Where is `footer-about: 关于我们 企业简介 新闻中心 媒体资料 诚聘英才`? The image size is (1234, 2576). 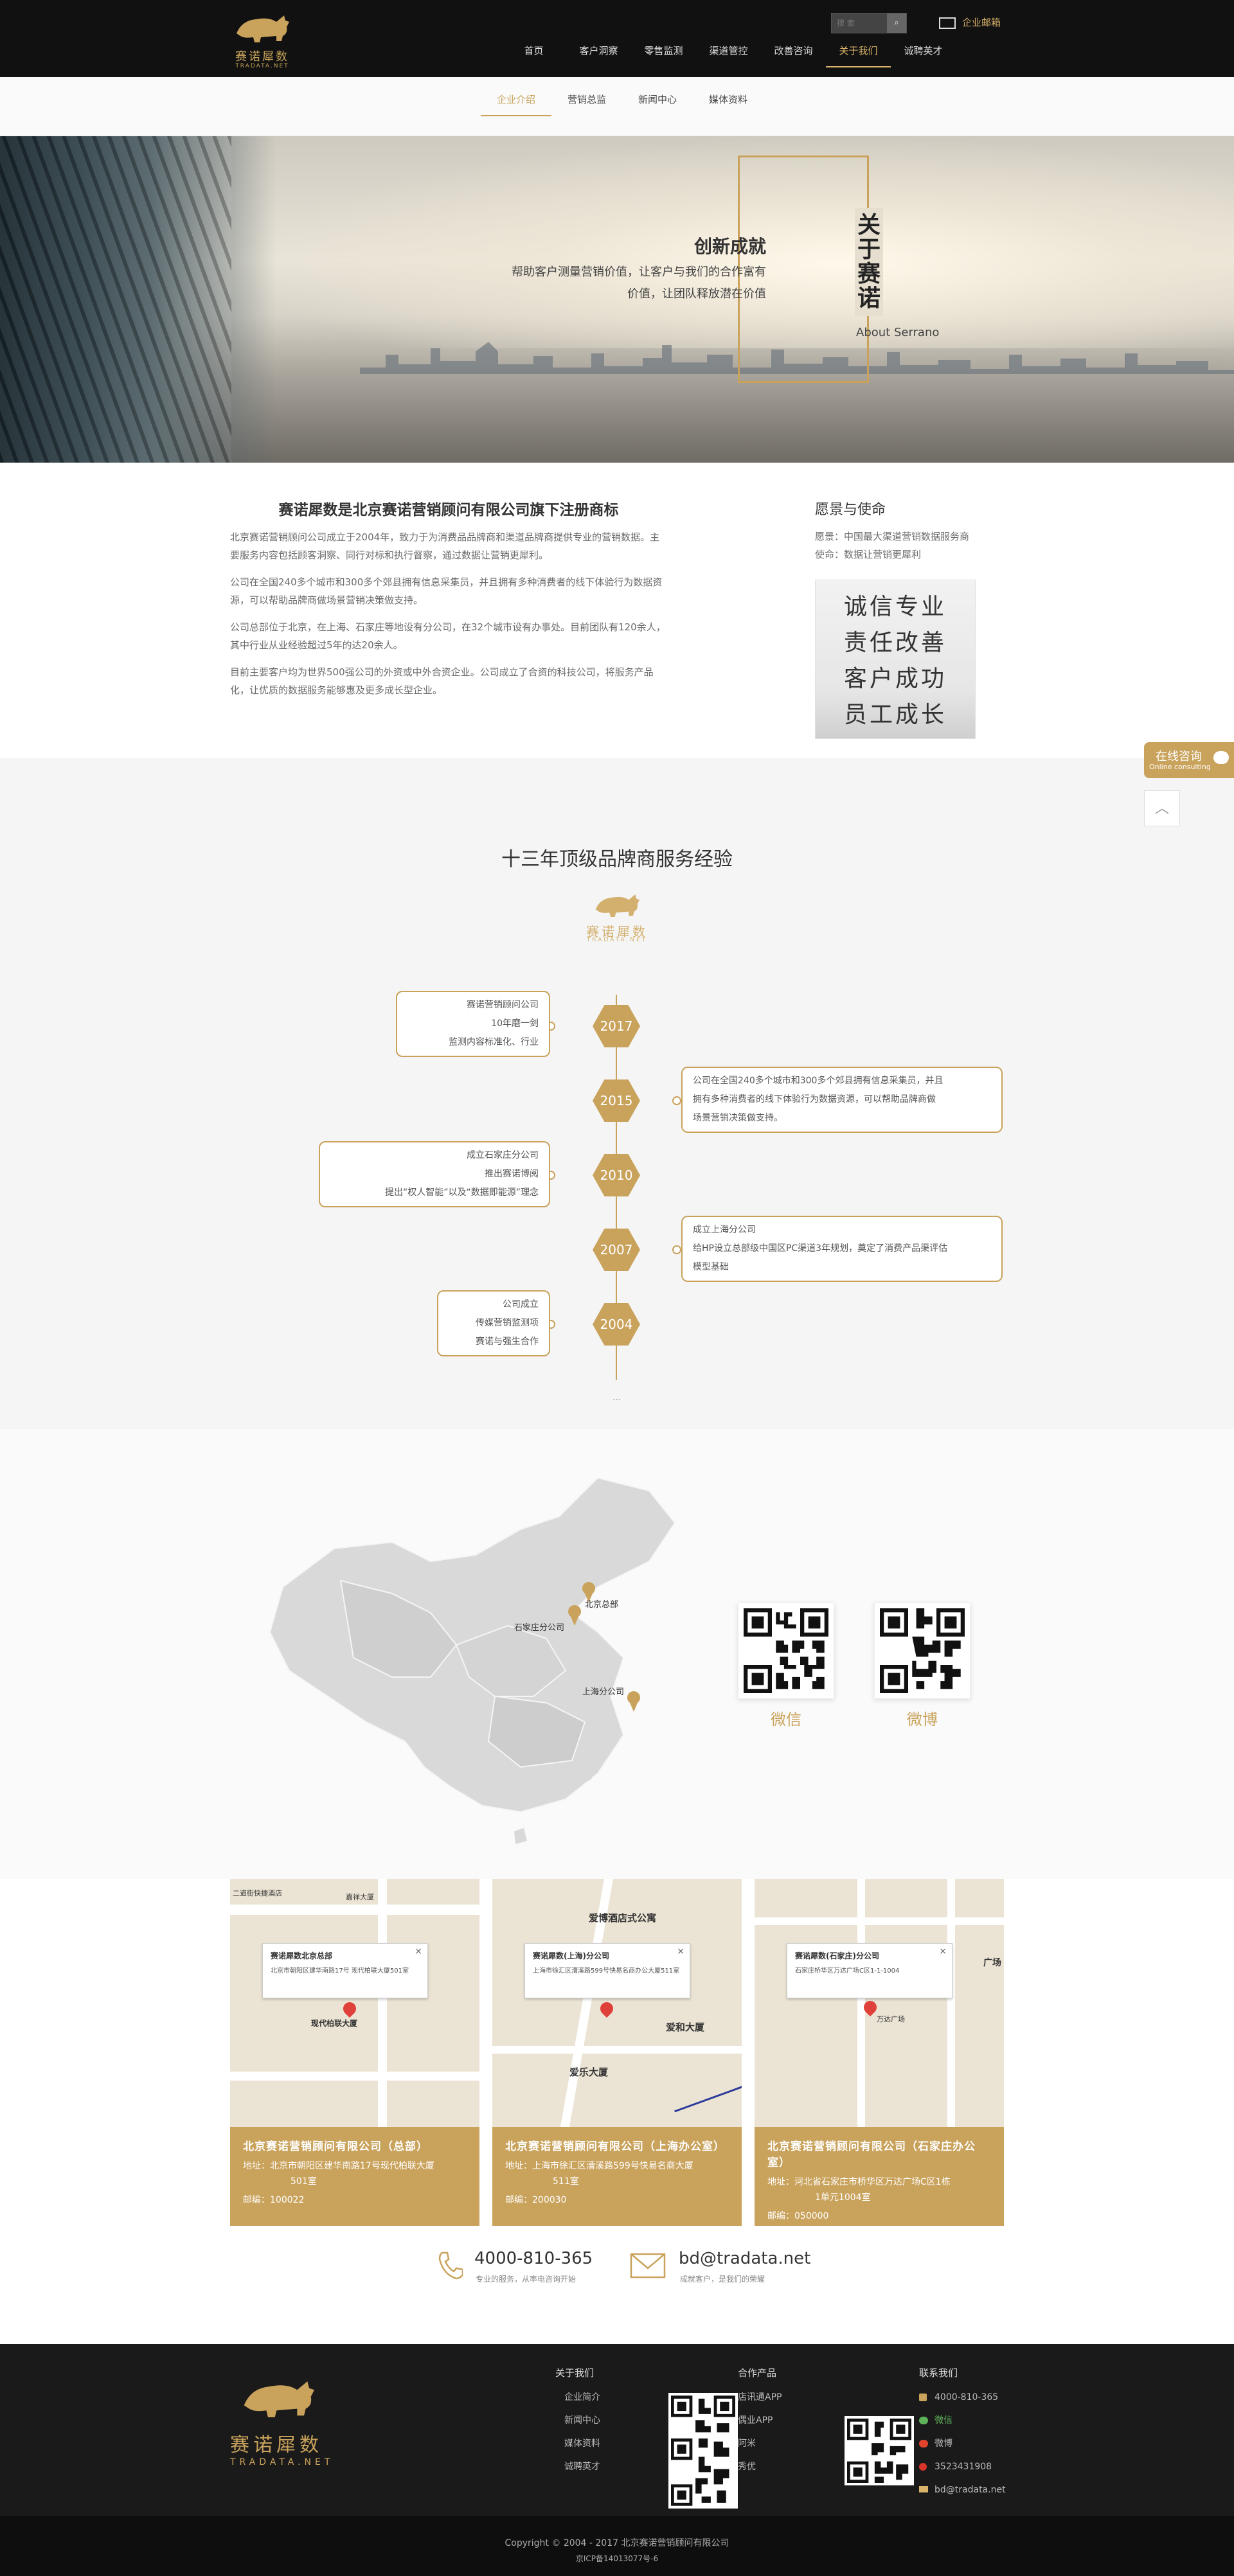 footer-about: 关于我们 企业简介 新闻中心 媒体资料 诚聘英才 is located at coordinates (577, 2422).